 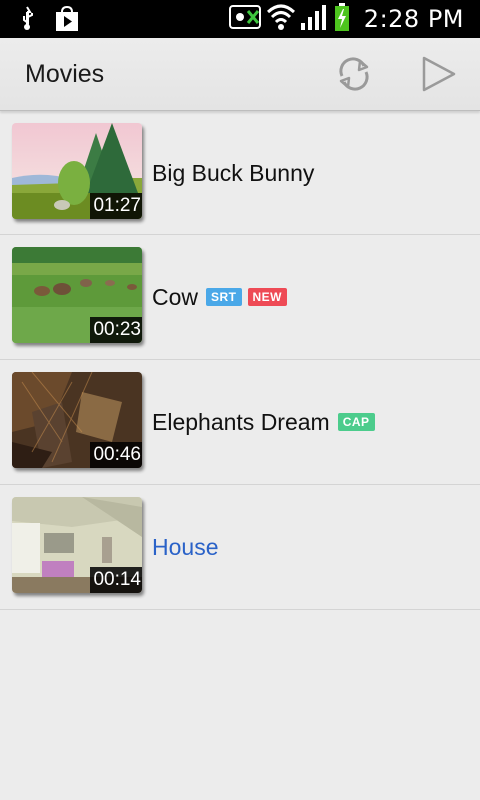 I want to click on movie-title: Cow, so click(x=175, y=296).